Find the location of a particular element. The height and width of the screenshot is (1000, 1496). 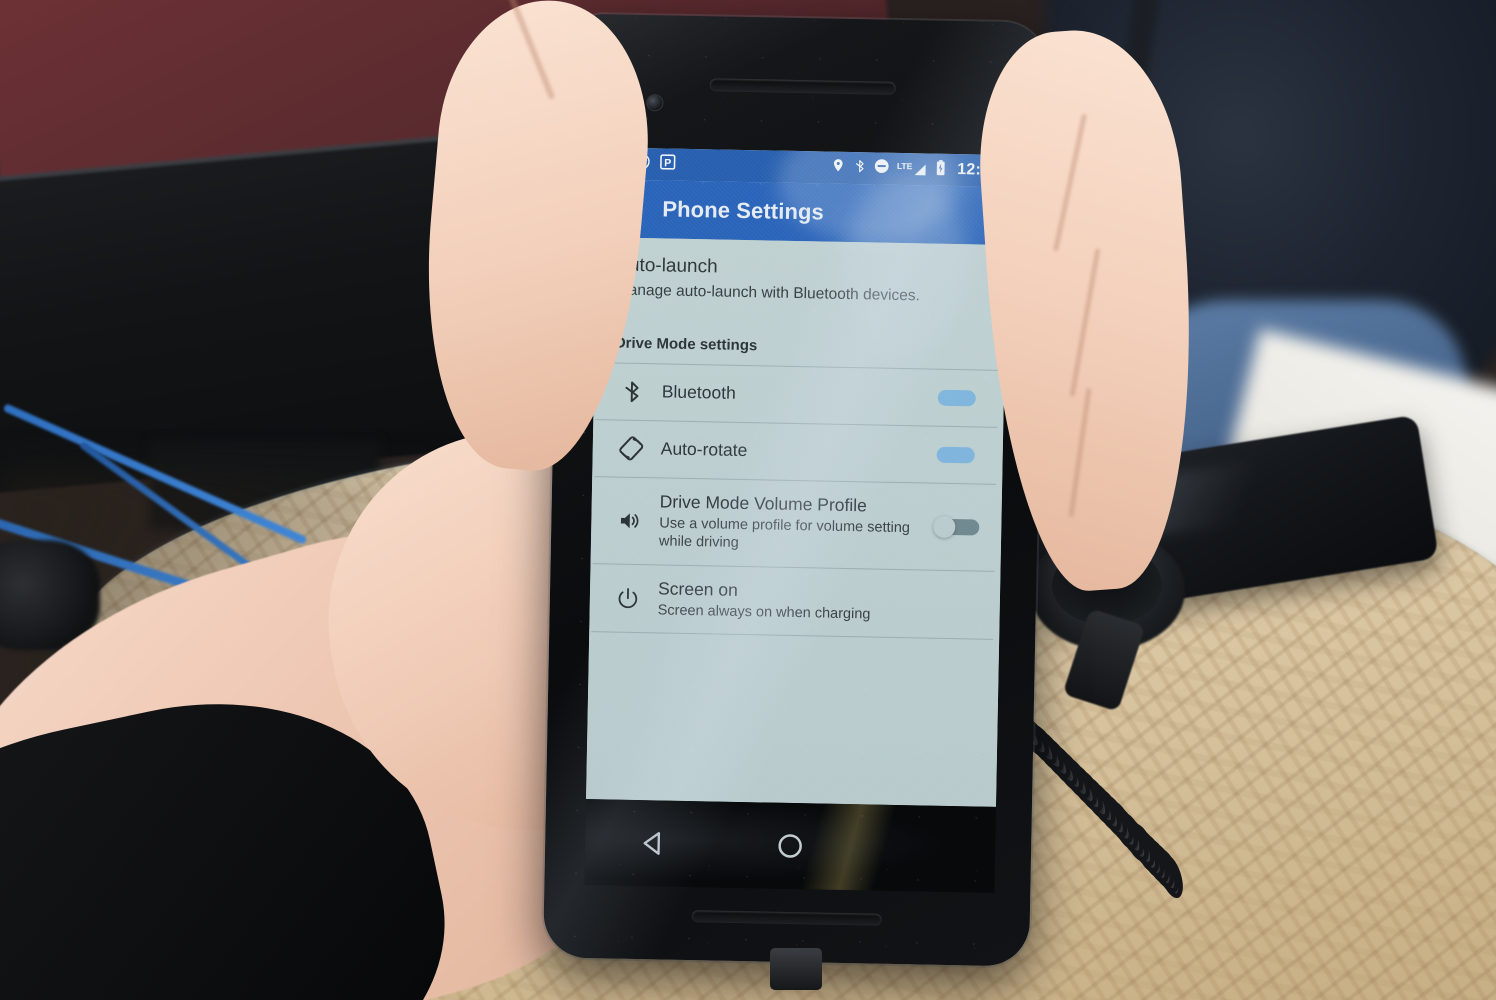

lte-signal-icon: LTE is located at coordinates (912, 169).